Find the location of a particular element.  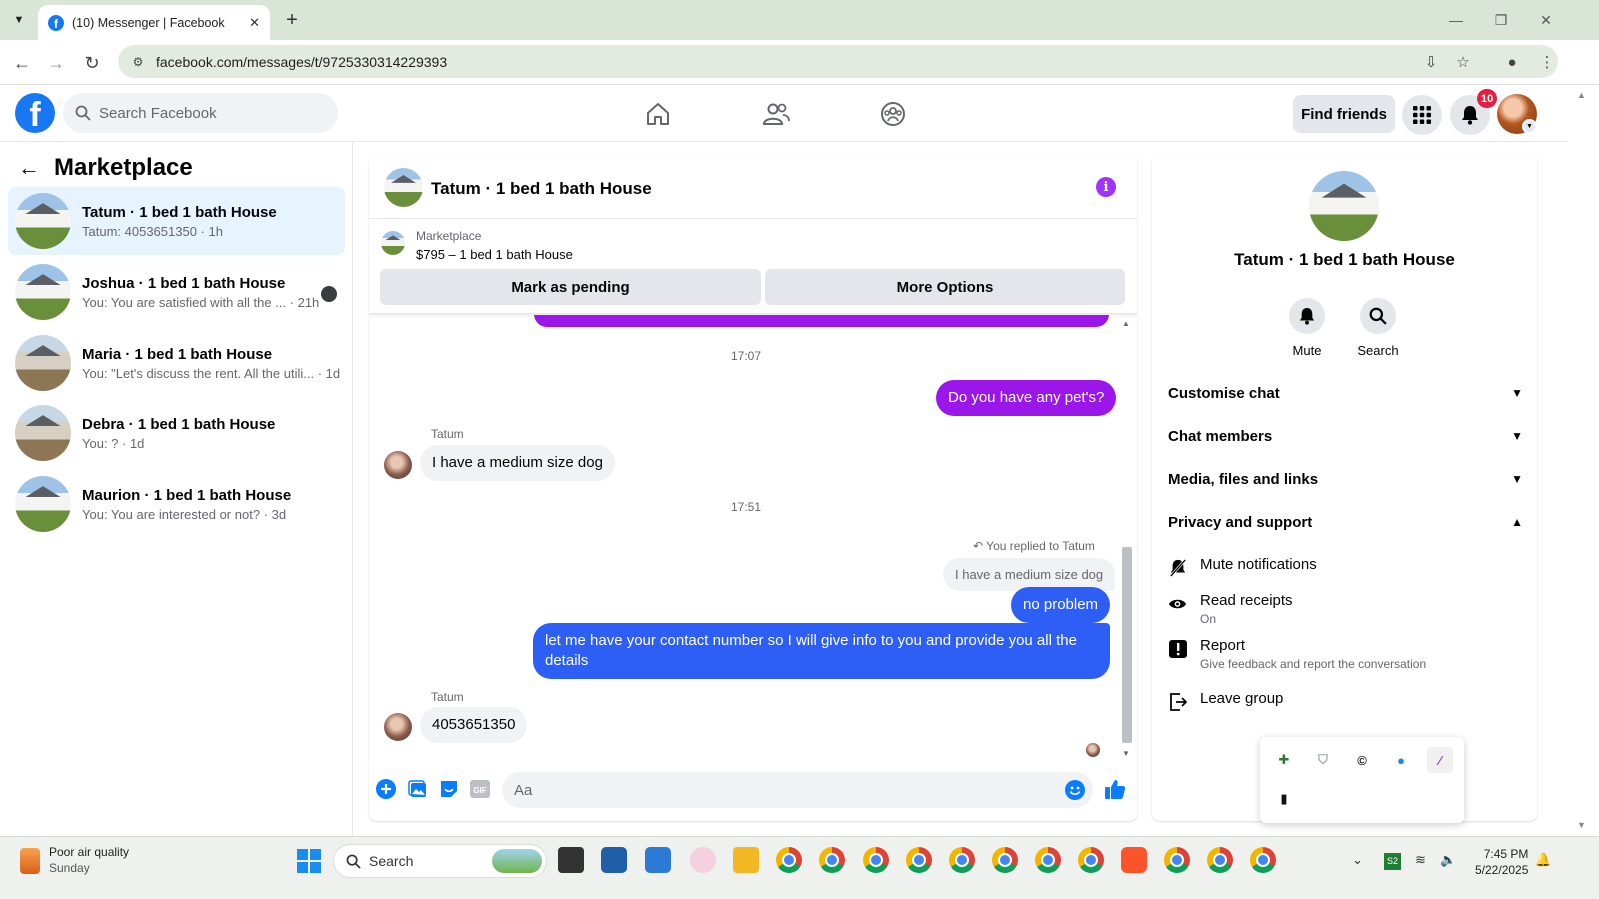

reload-icon: ↻ is located at coordinates (92, 63).